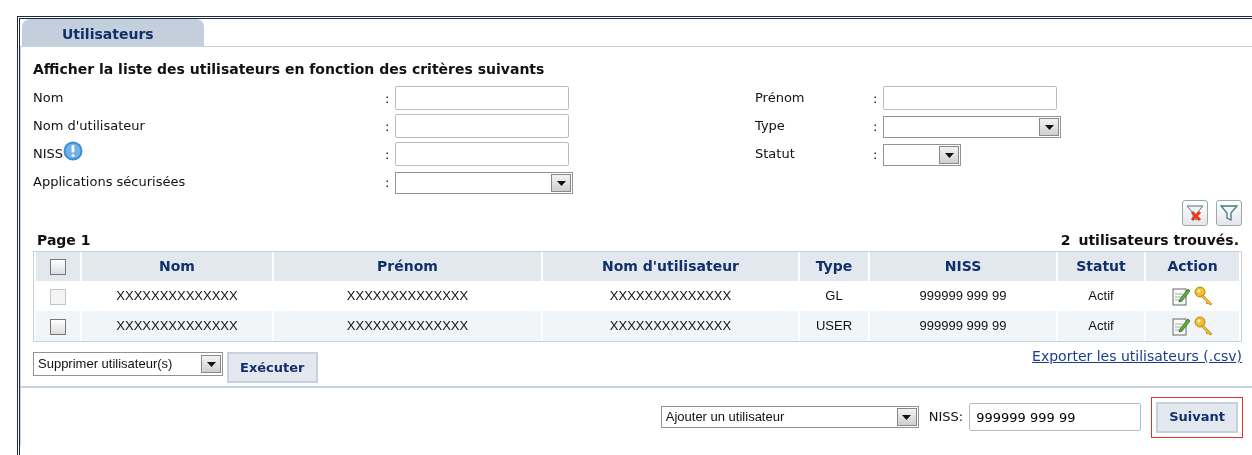 The width and height of the screenshot is (1252, 455). I want to click on column-header: Nom d'utilisateur, so click(670, 266).